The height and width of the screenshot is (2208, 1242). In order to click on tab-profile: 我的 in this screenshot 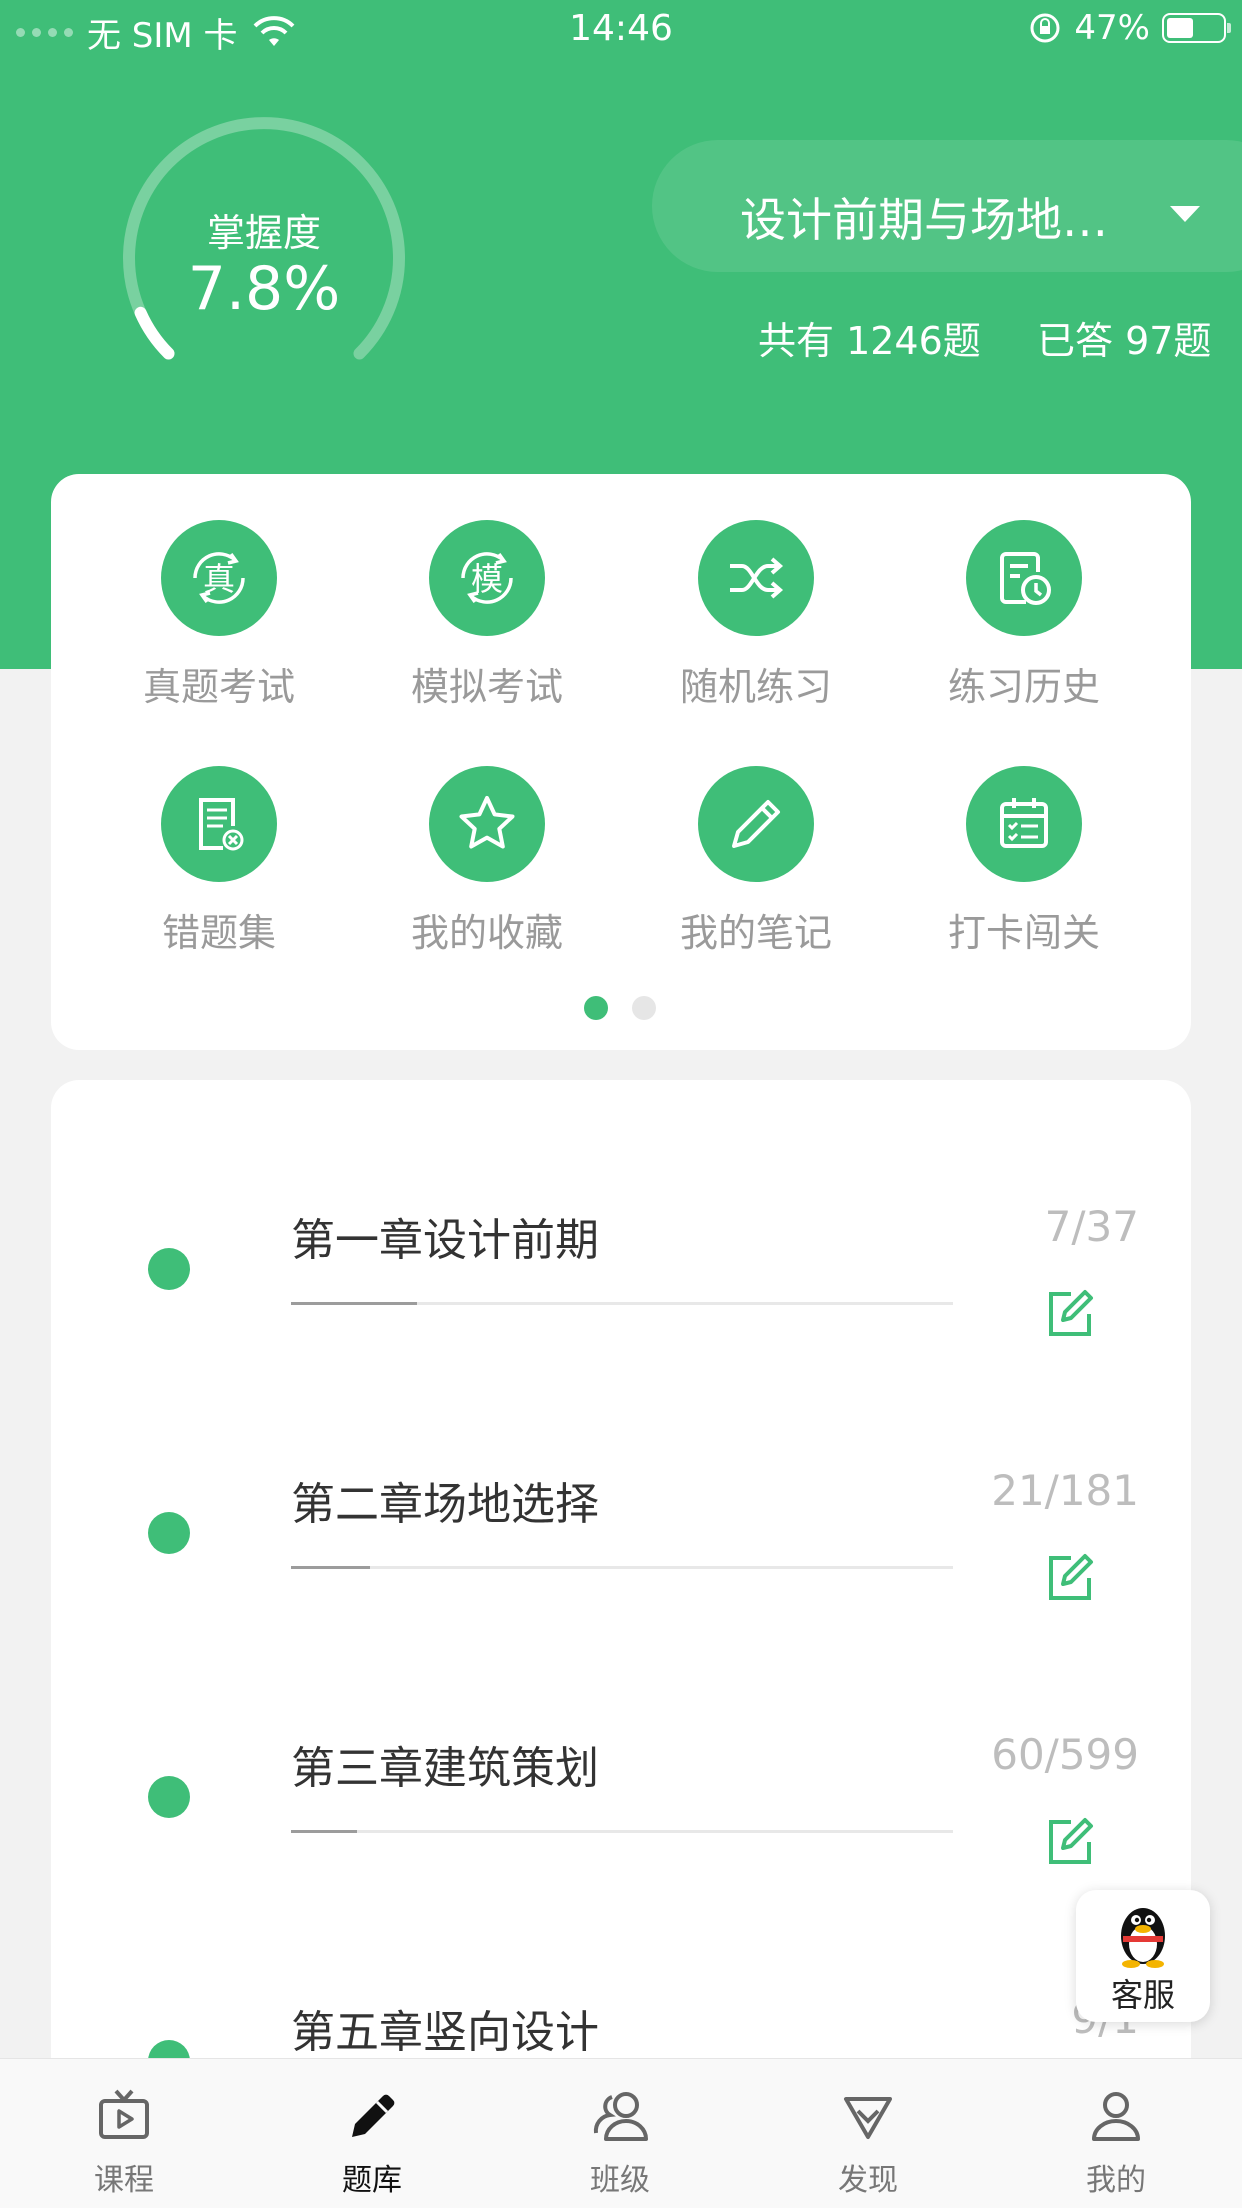, I will do `click(1116, 2133)`.